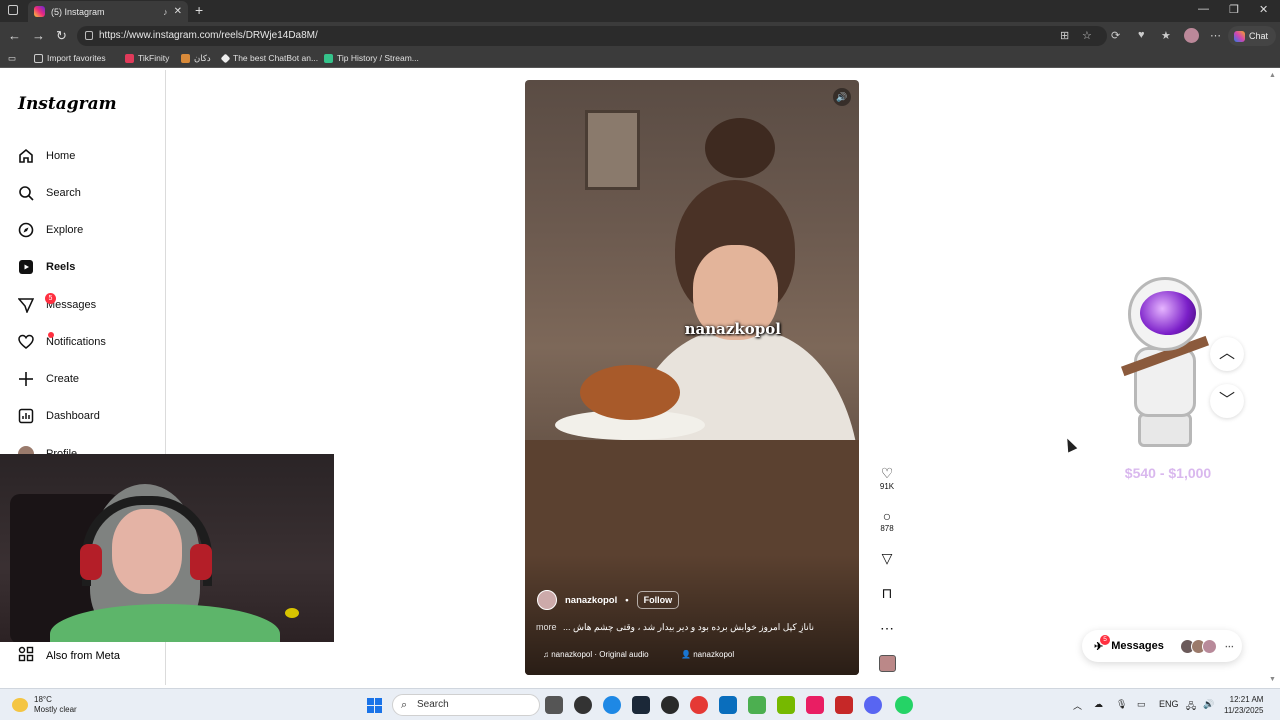  Describe the element at coordinates (546, 627) in the screenshot. I see `caption-more: more` at that location.